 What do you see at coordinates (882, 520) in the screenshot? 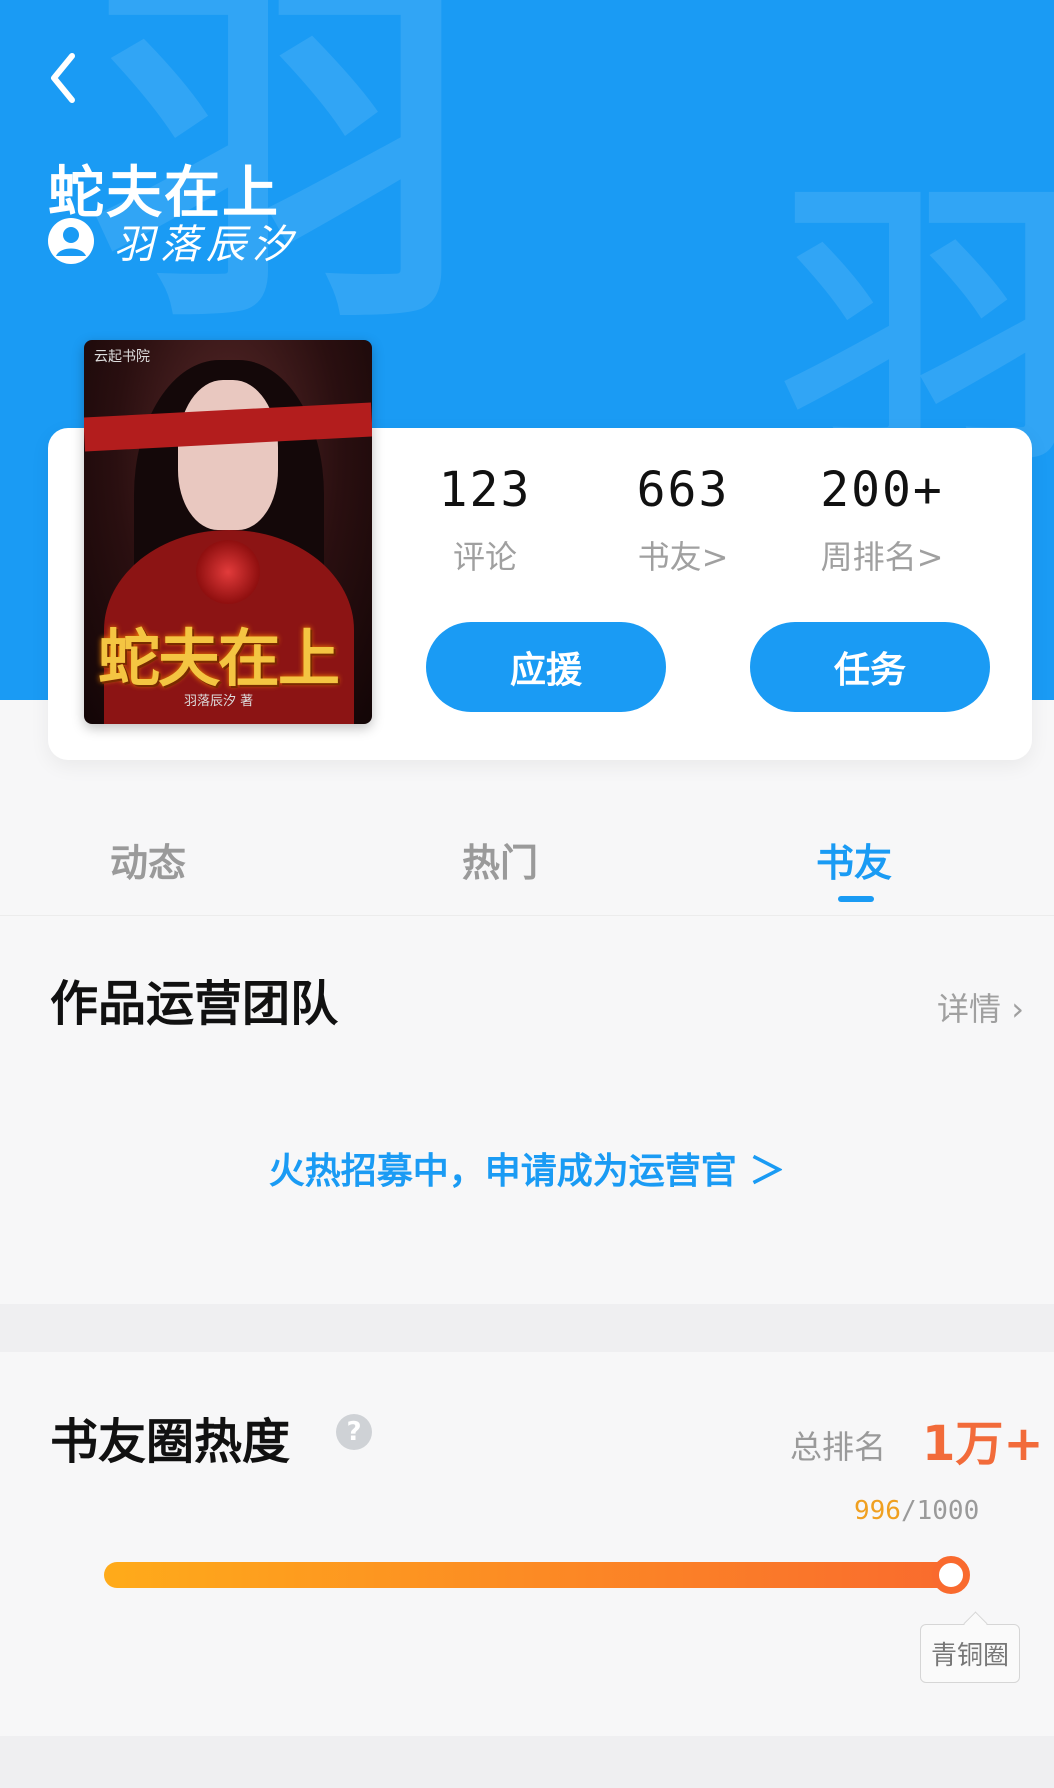
I see `stat-weekly-rank: 200+ 周排名>` at bounding box center [882, 520].